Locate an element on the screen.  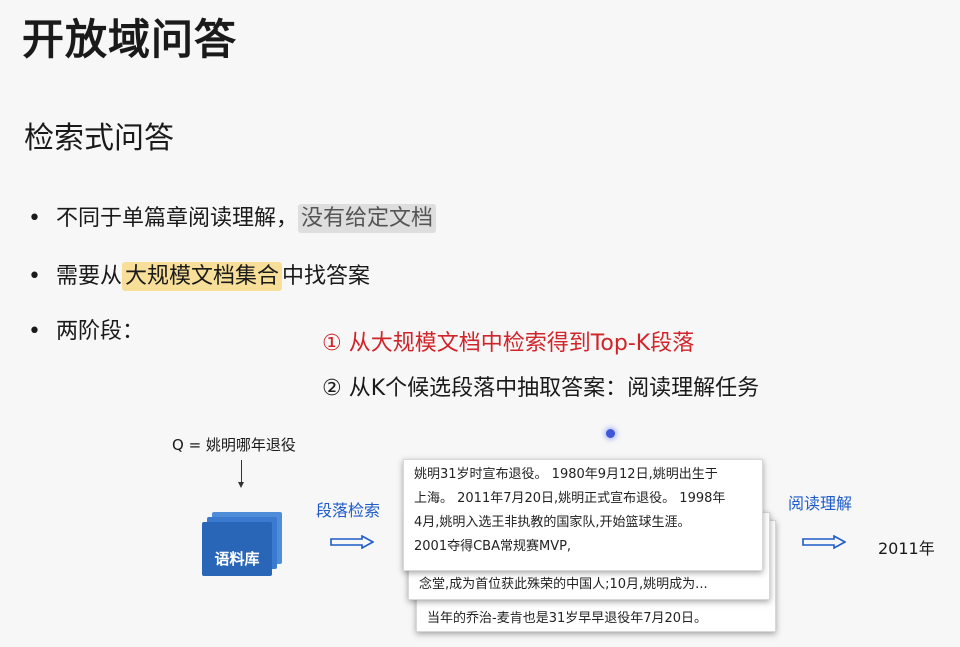
passage-line: 姚明31岁时宣布退役。 1980年9月12日,姚明出生于 is located at coordinates (566, 474).